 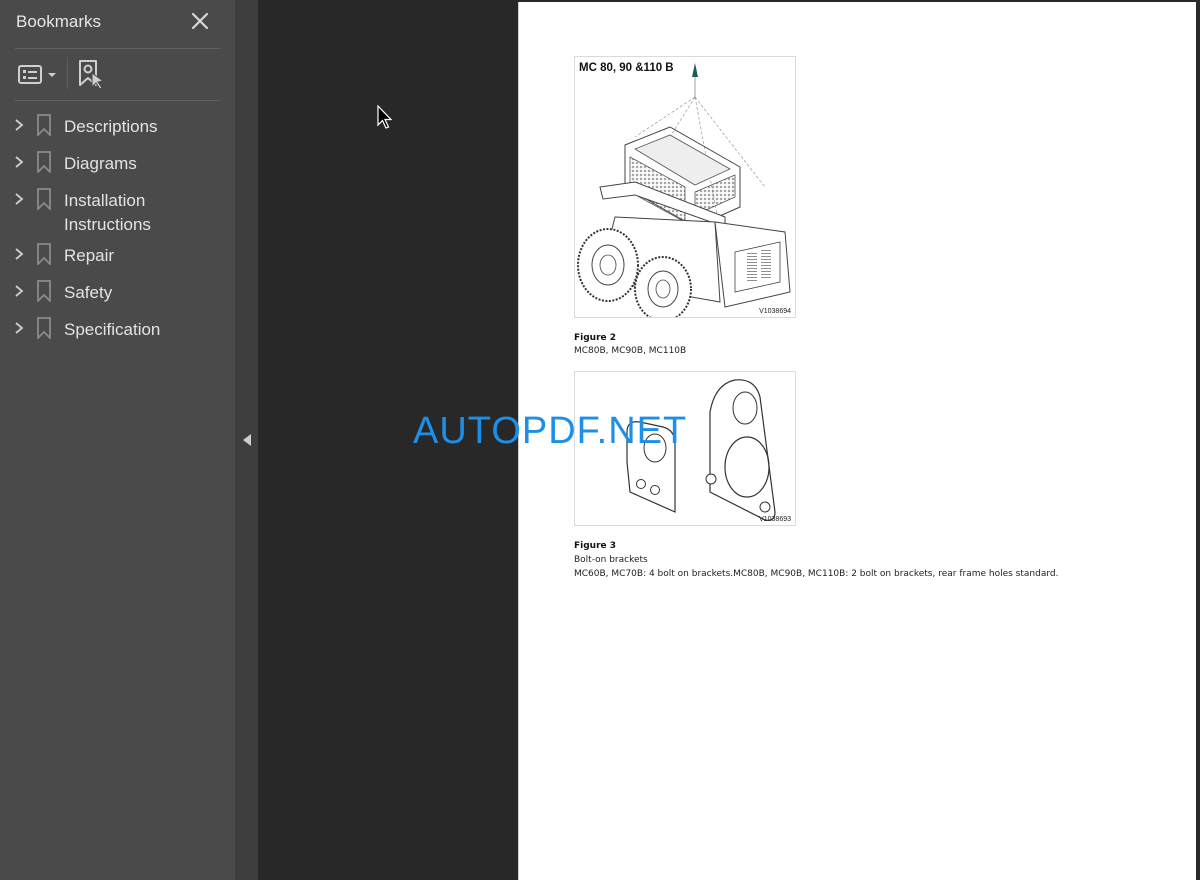 I want to click on figure-2-image: MC 80, 90 &110 B V1038694, so click(x=685, y=187).